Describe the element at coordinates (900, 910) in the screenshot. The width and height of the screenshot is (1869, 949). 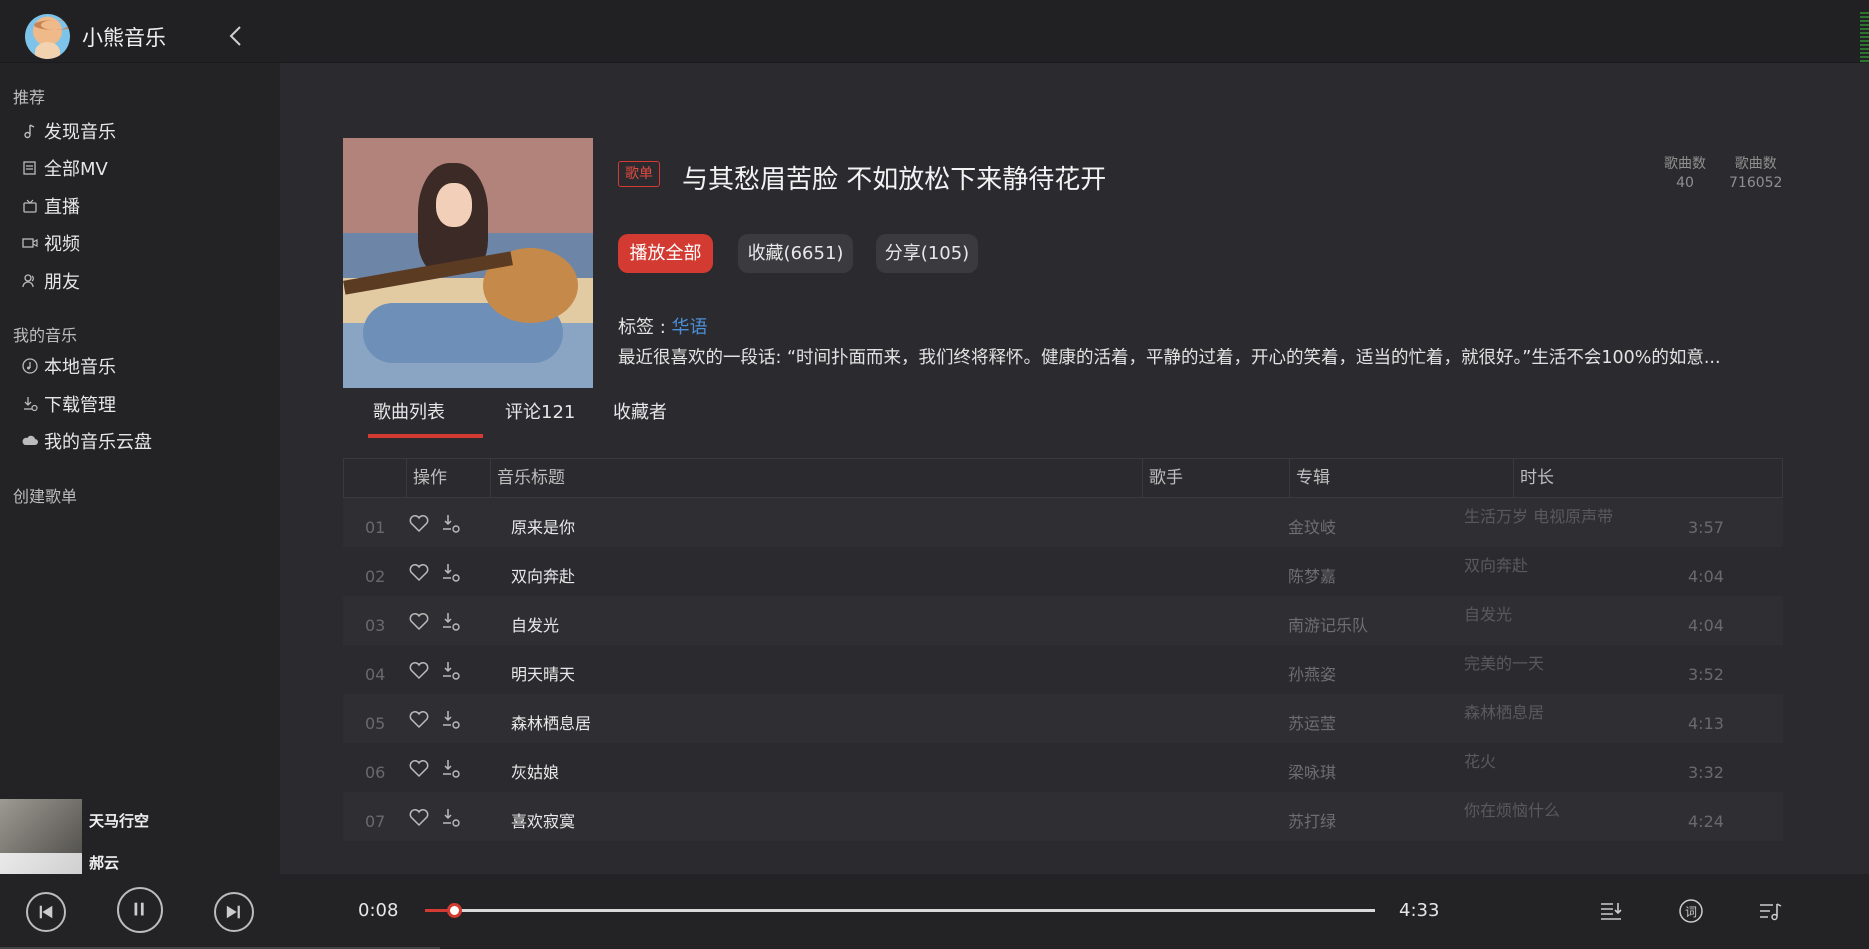
I see `progress-track` at that location.